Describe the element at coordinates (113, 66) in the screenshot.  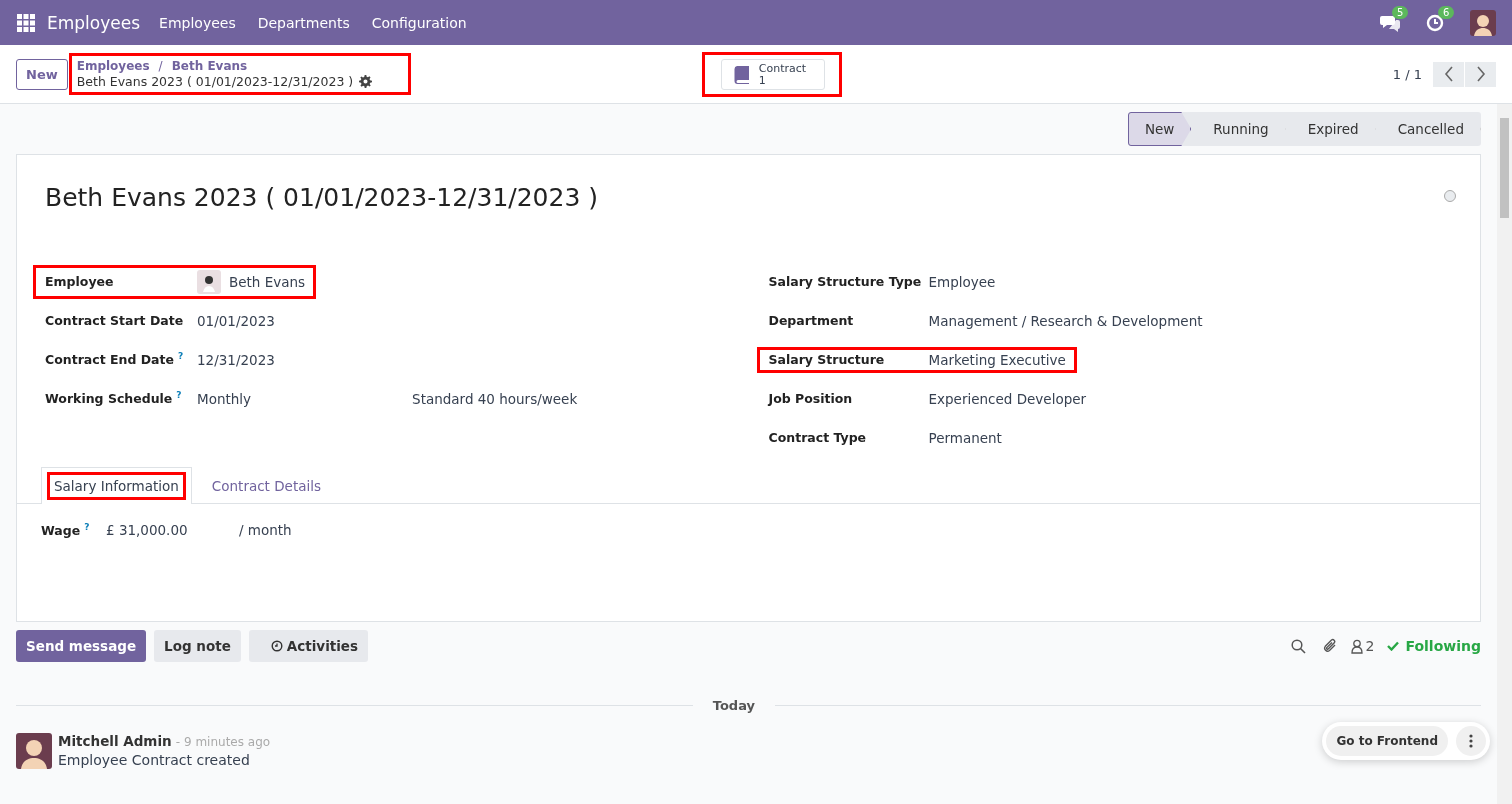
I see `breadcrumb-link: Employees` at that location.